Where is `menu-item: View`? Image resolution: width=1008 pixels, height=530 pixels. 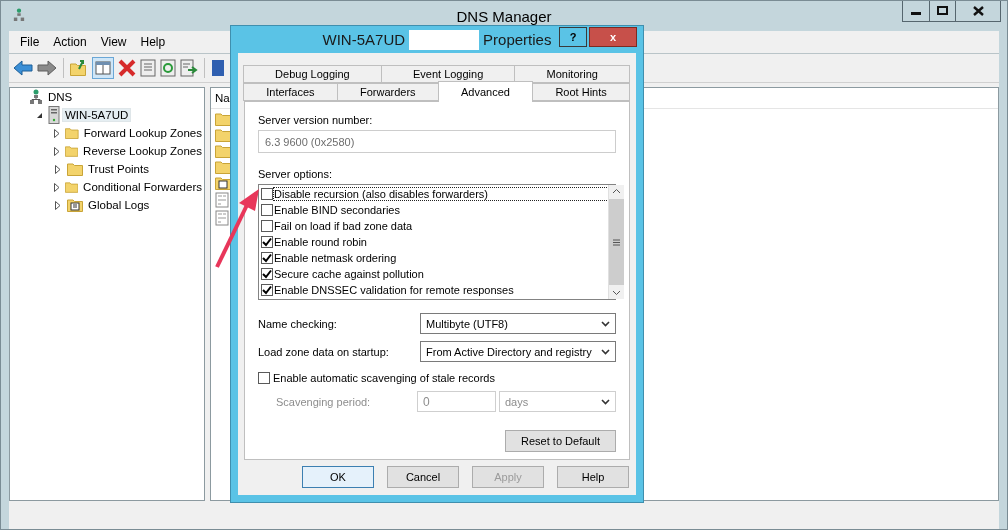 menu-item: View is located at coordinates (113, 42).